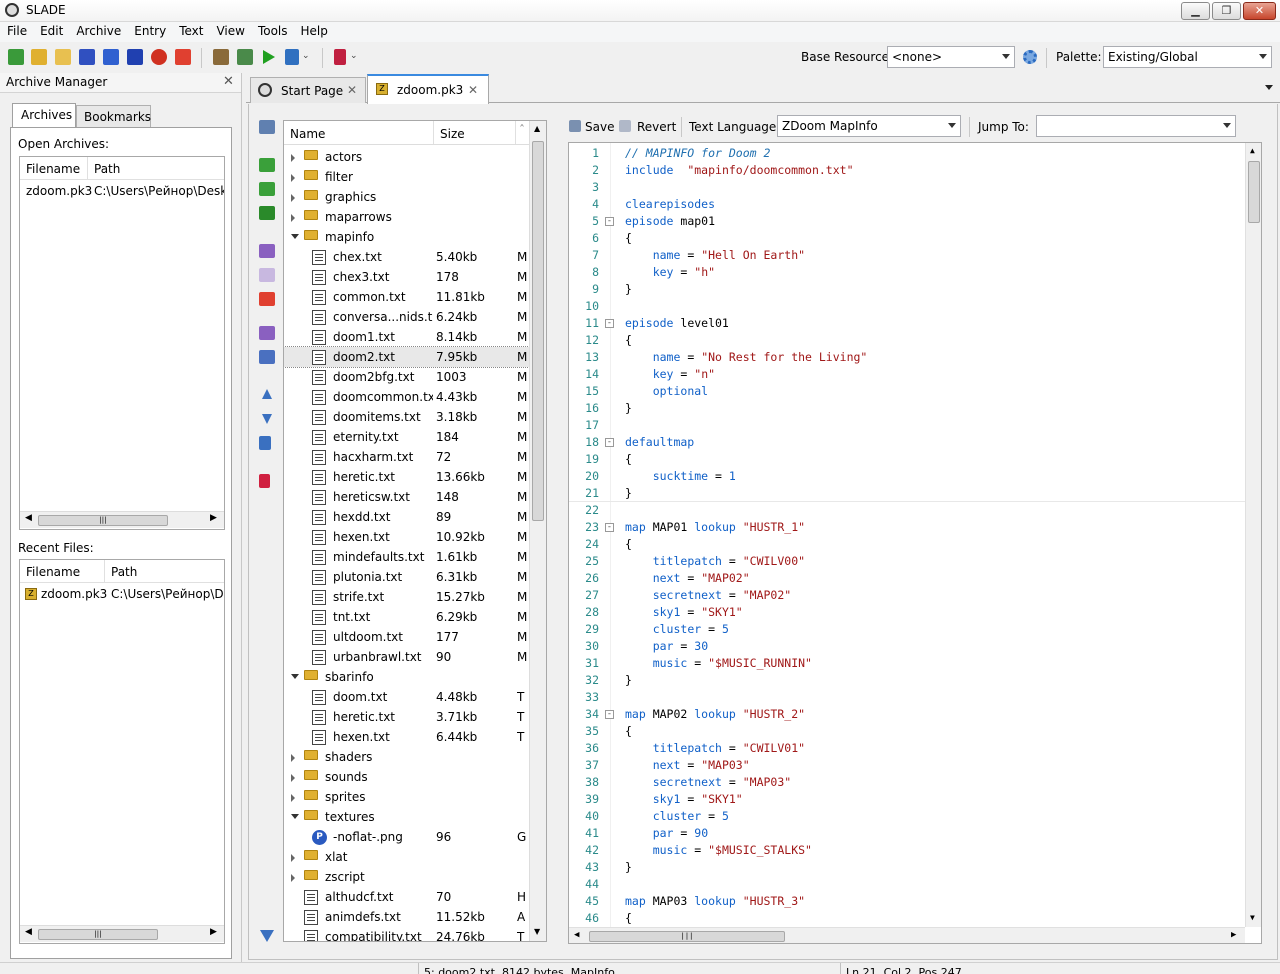 Image resolution: width=1280 pixels, height=974 pixels. Describe the element at coordinates (406, 457) in the screenshot. I see `entry-row: hacxharm.txt 72 M` at that location.